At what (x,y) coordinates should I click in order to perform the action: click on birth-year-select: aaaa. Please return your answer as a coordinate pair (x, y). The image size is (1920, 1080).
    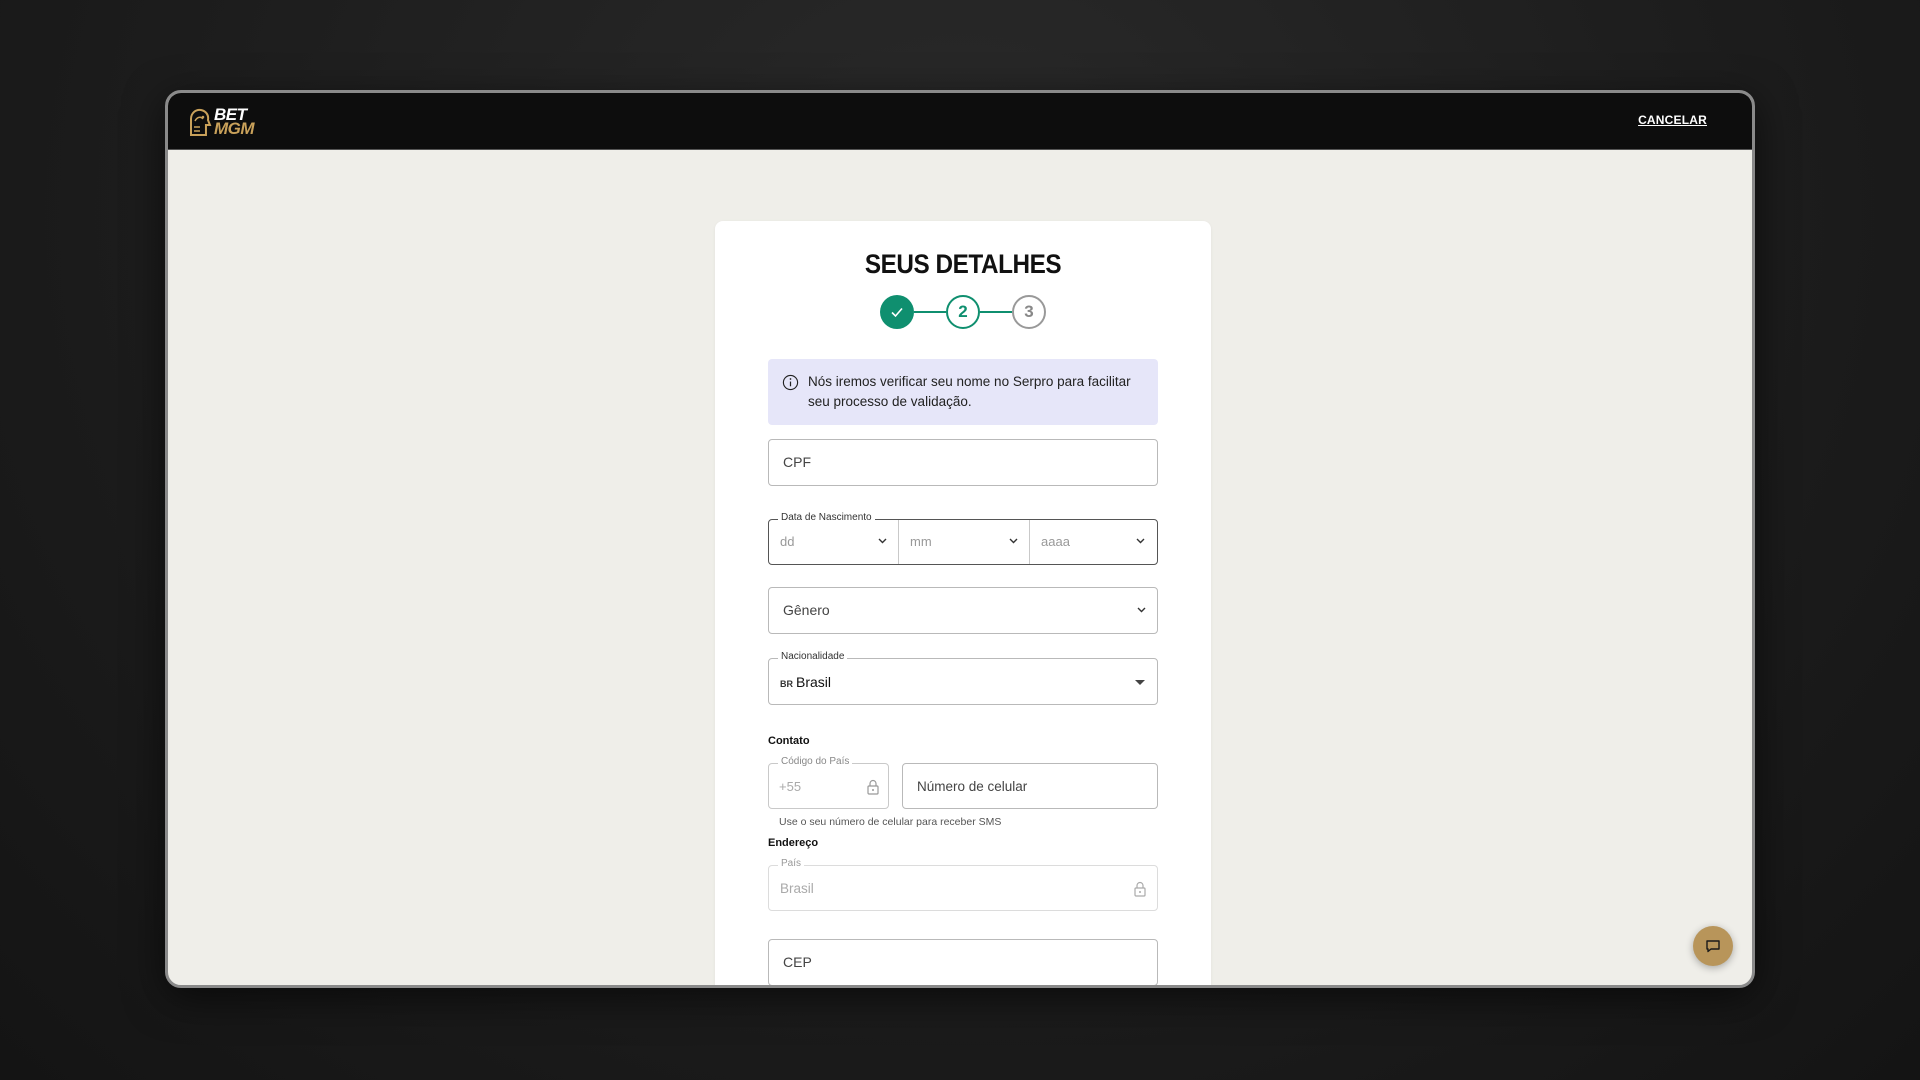
    Looking at the image, I should click on (1093, 542).